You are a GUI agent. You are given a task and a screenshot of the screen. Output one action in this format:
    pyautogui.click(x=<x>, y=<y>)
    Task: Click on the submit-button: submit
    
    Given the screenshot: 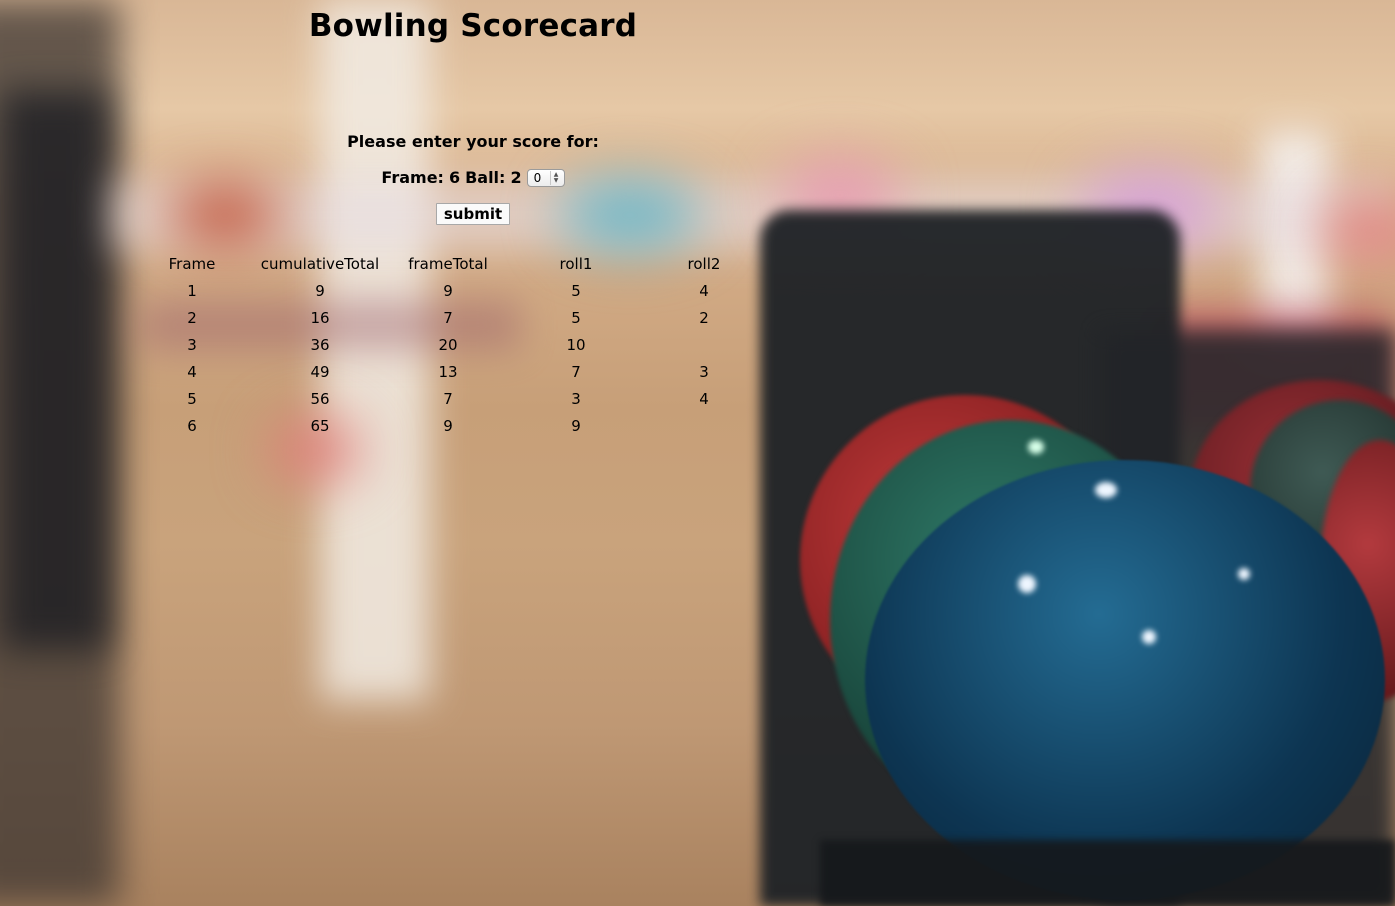 What is the action you would take?
    pyautogui.click(x=473, y=214)
    